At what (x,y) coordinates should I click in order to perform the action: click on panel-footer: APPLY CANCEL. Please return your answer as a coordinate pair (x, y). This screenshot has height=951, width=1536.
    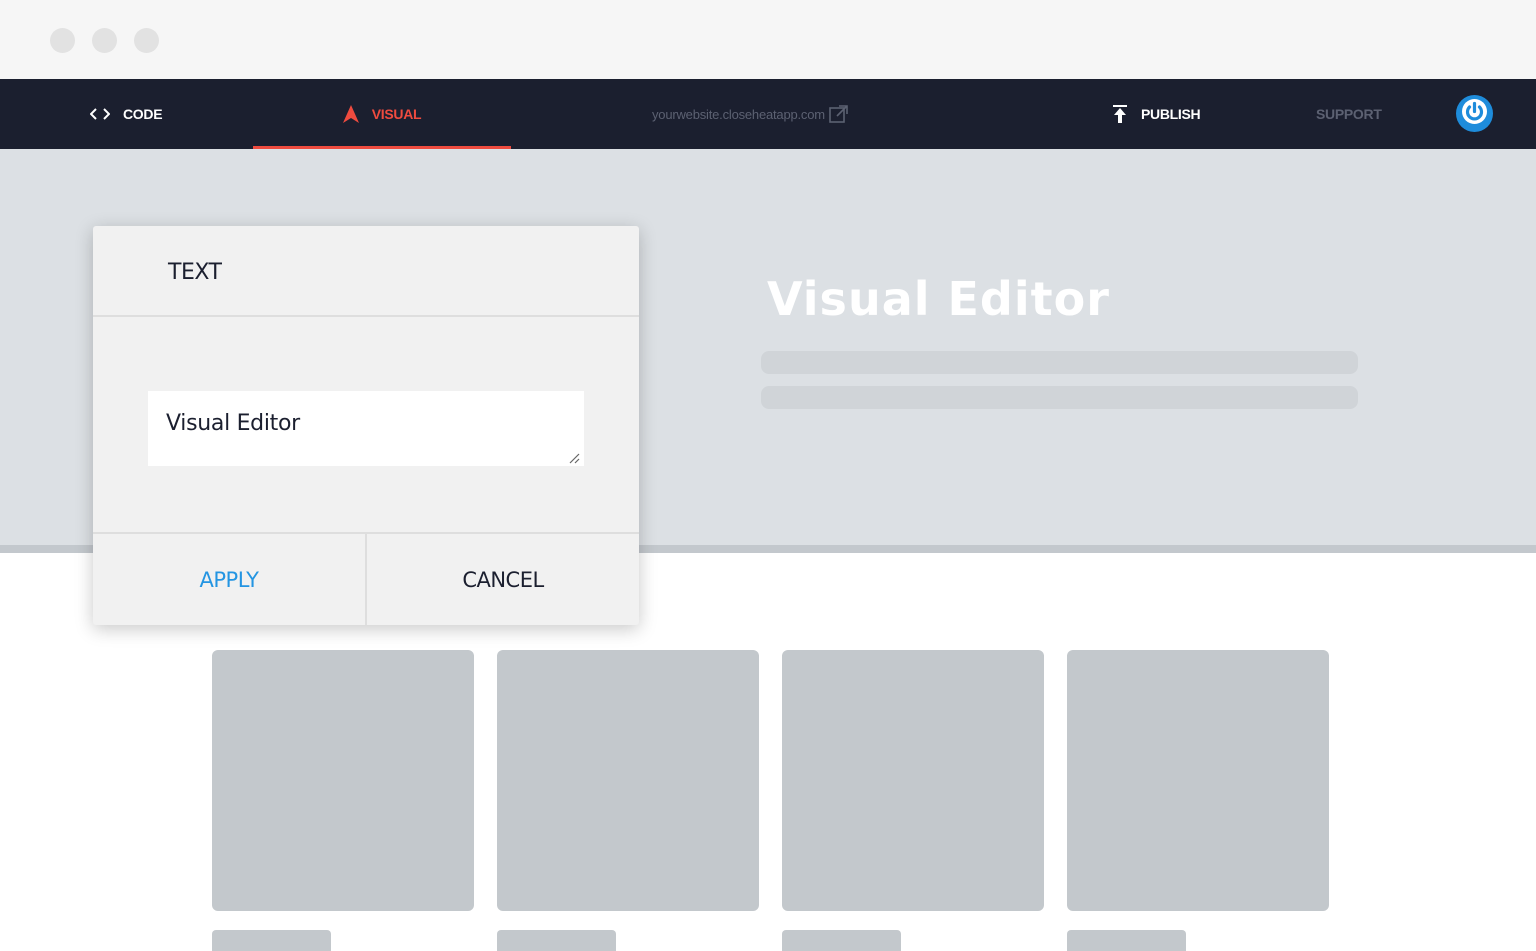
    Looking at the image, I should click on (366, 578).